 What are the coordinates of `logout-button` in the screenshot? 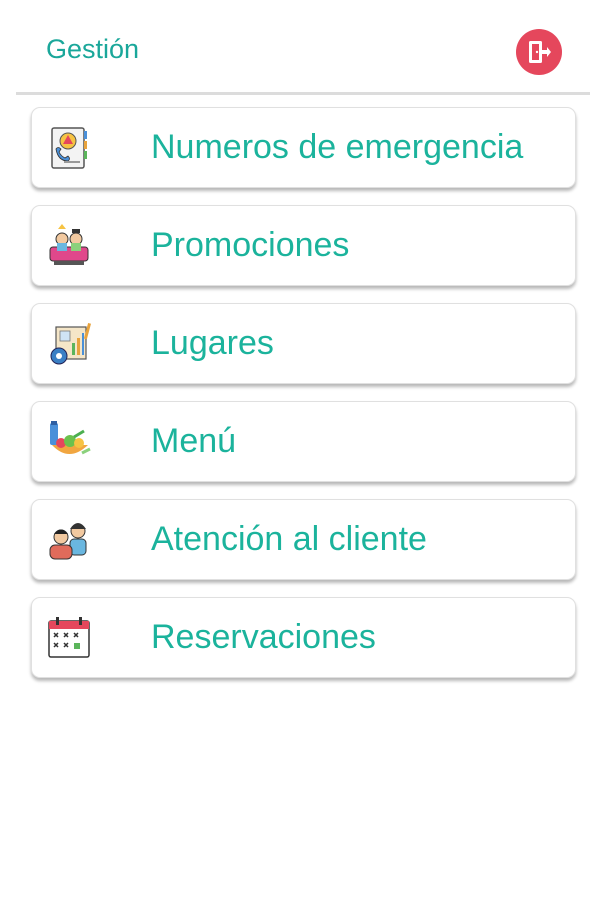 It's located at (539, 52).